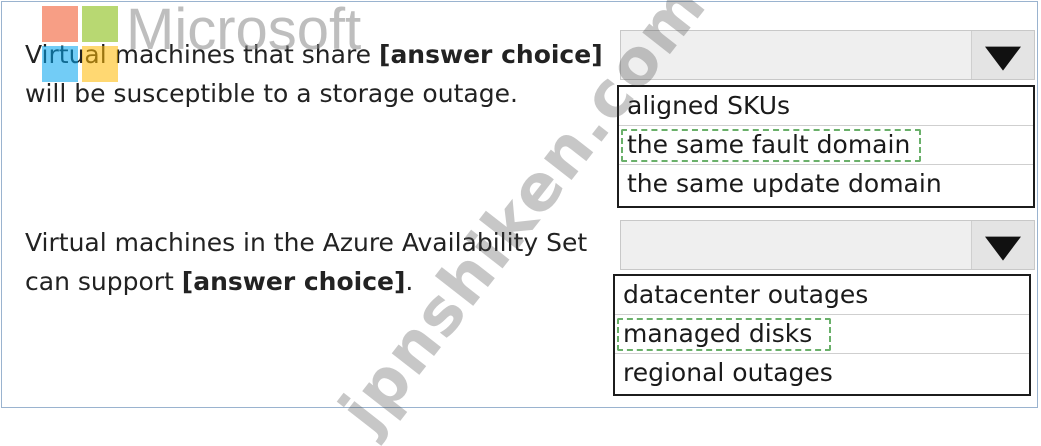 The image size is (1041, 446). What do you see at coordinates (826, 184) in the screenshot?
I see `option-same-update-domain: the same update domain` at bounding box center [826, 184].